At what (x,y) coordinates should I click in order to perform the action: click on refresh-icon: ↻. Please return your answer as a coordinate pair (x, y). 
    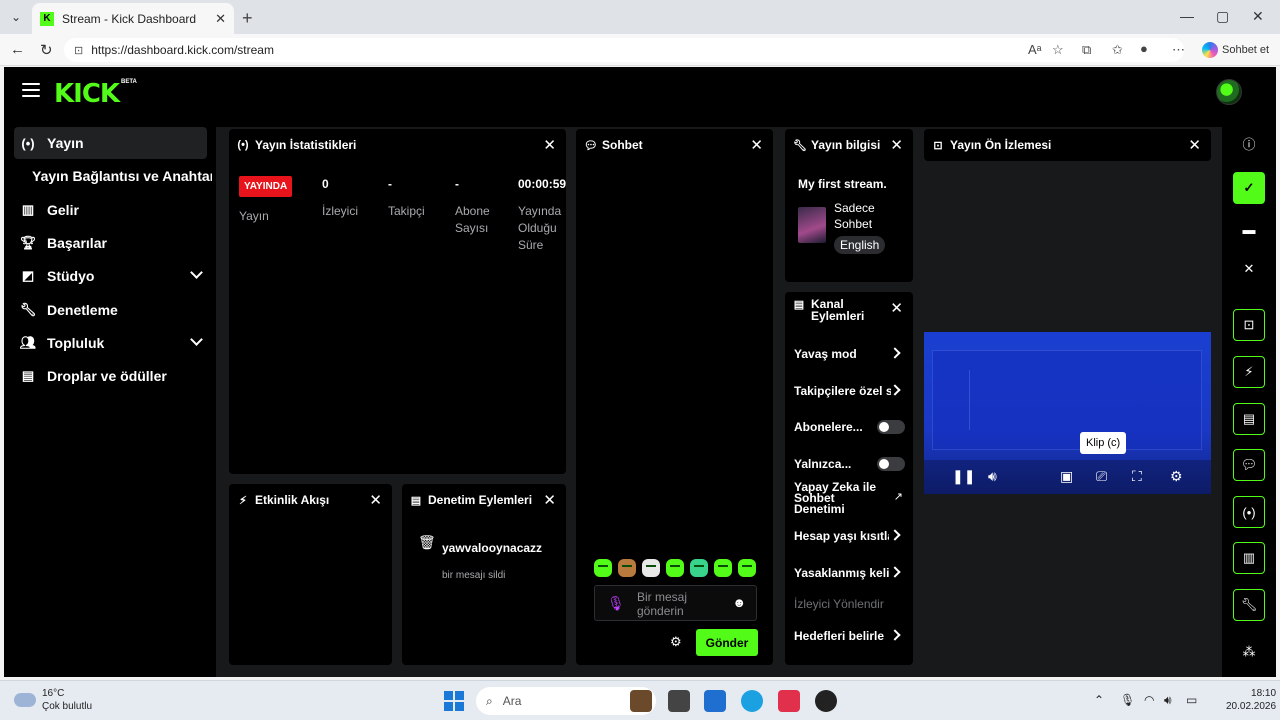
    Looking at the image, I should click on (46, 50).